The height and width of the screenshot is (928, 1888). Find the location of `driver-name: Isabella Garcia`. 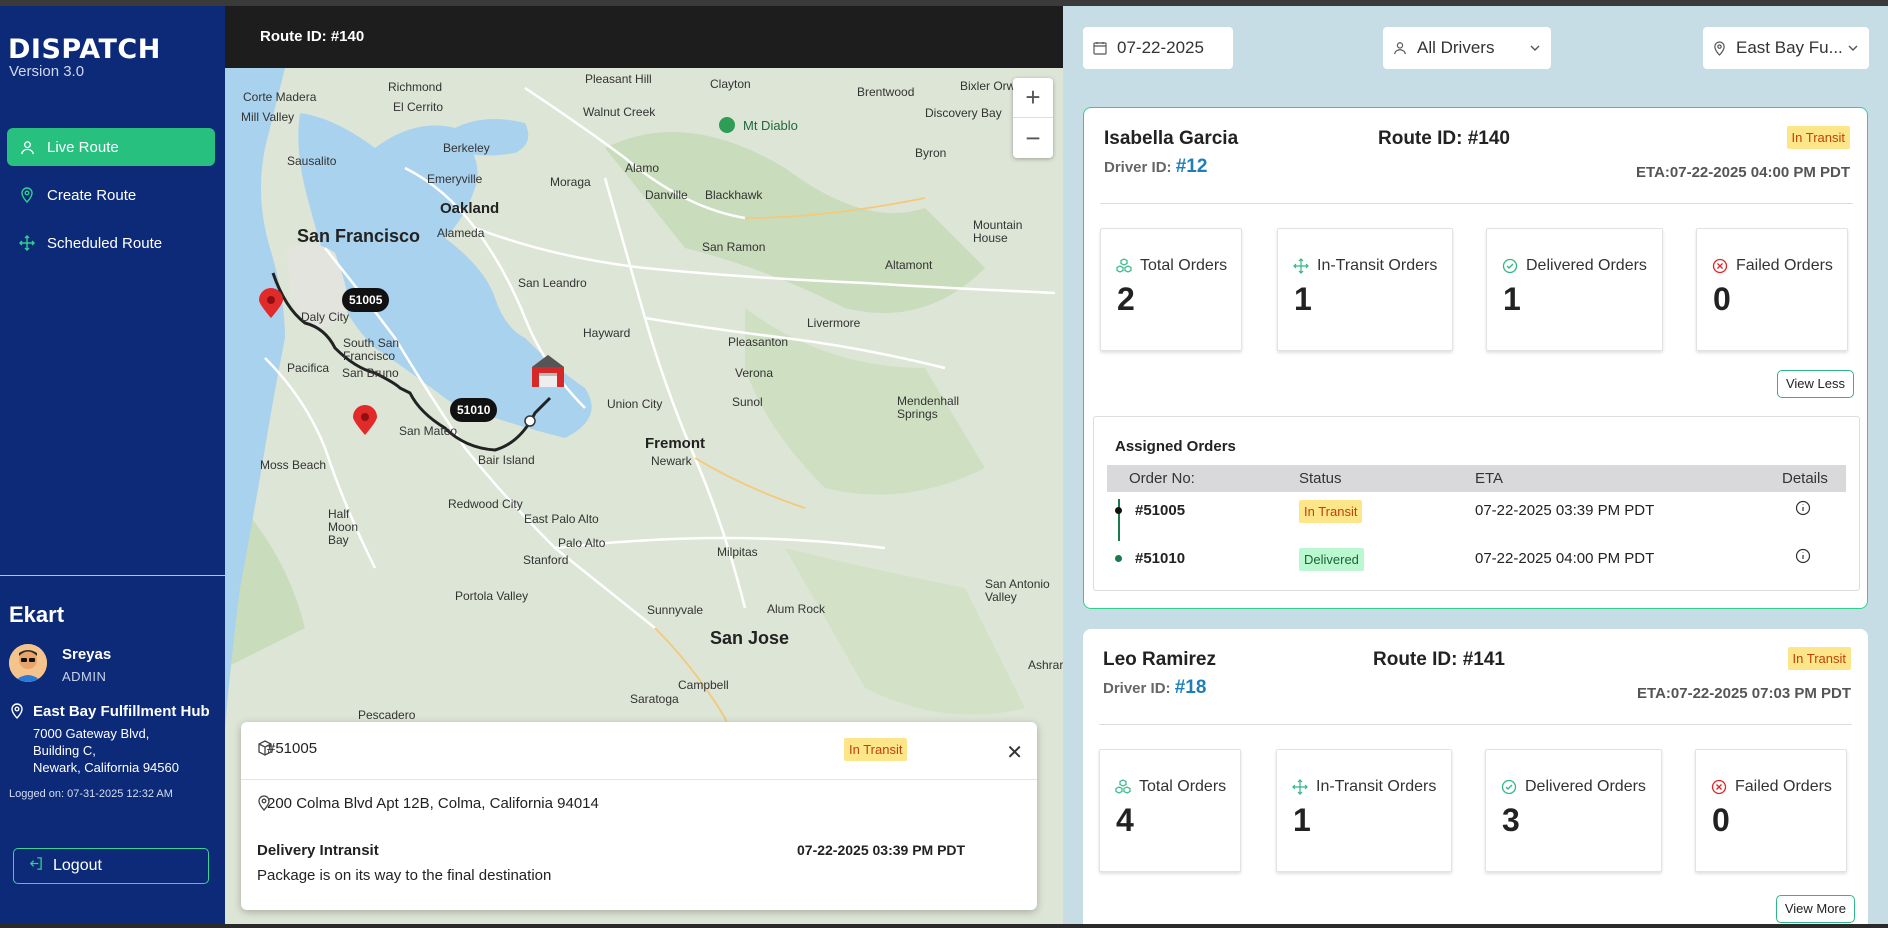

driver-name: Isabella Garcia is located at coordinates (1171, 138).